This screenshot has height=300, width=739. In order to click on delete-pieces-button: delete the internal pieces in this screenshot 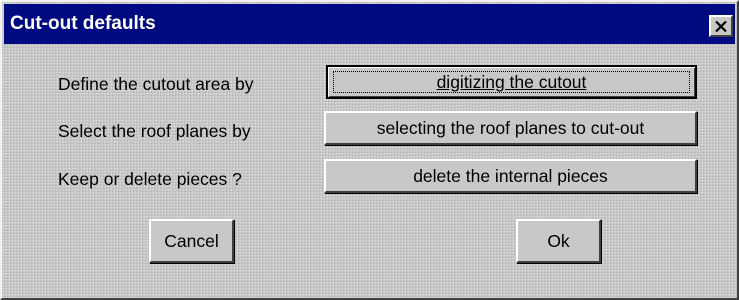, I will do `click(510, 176)`.